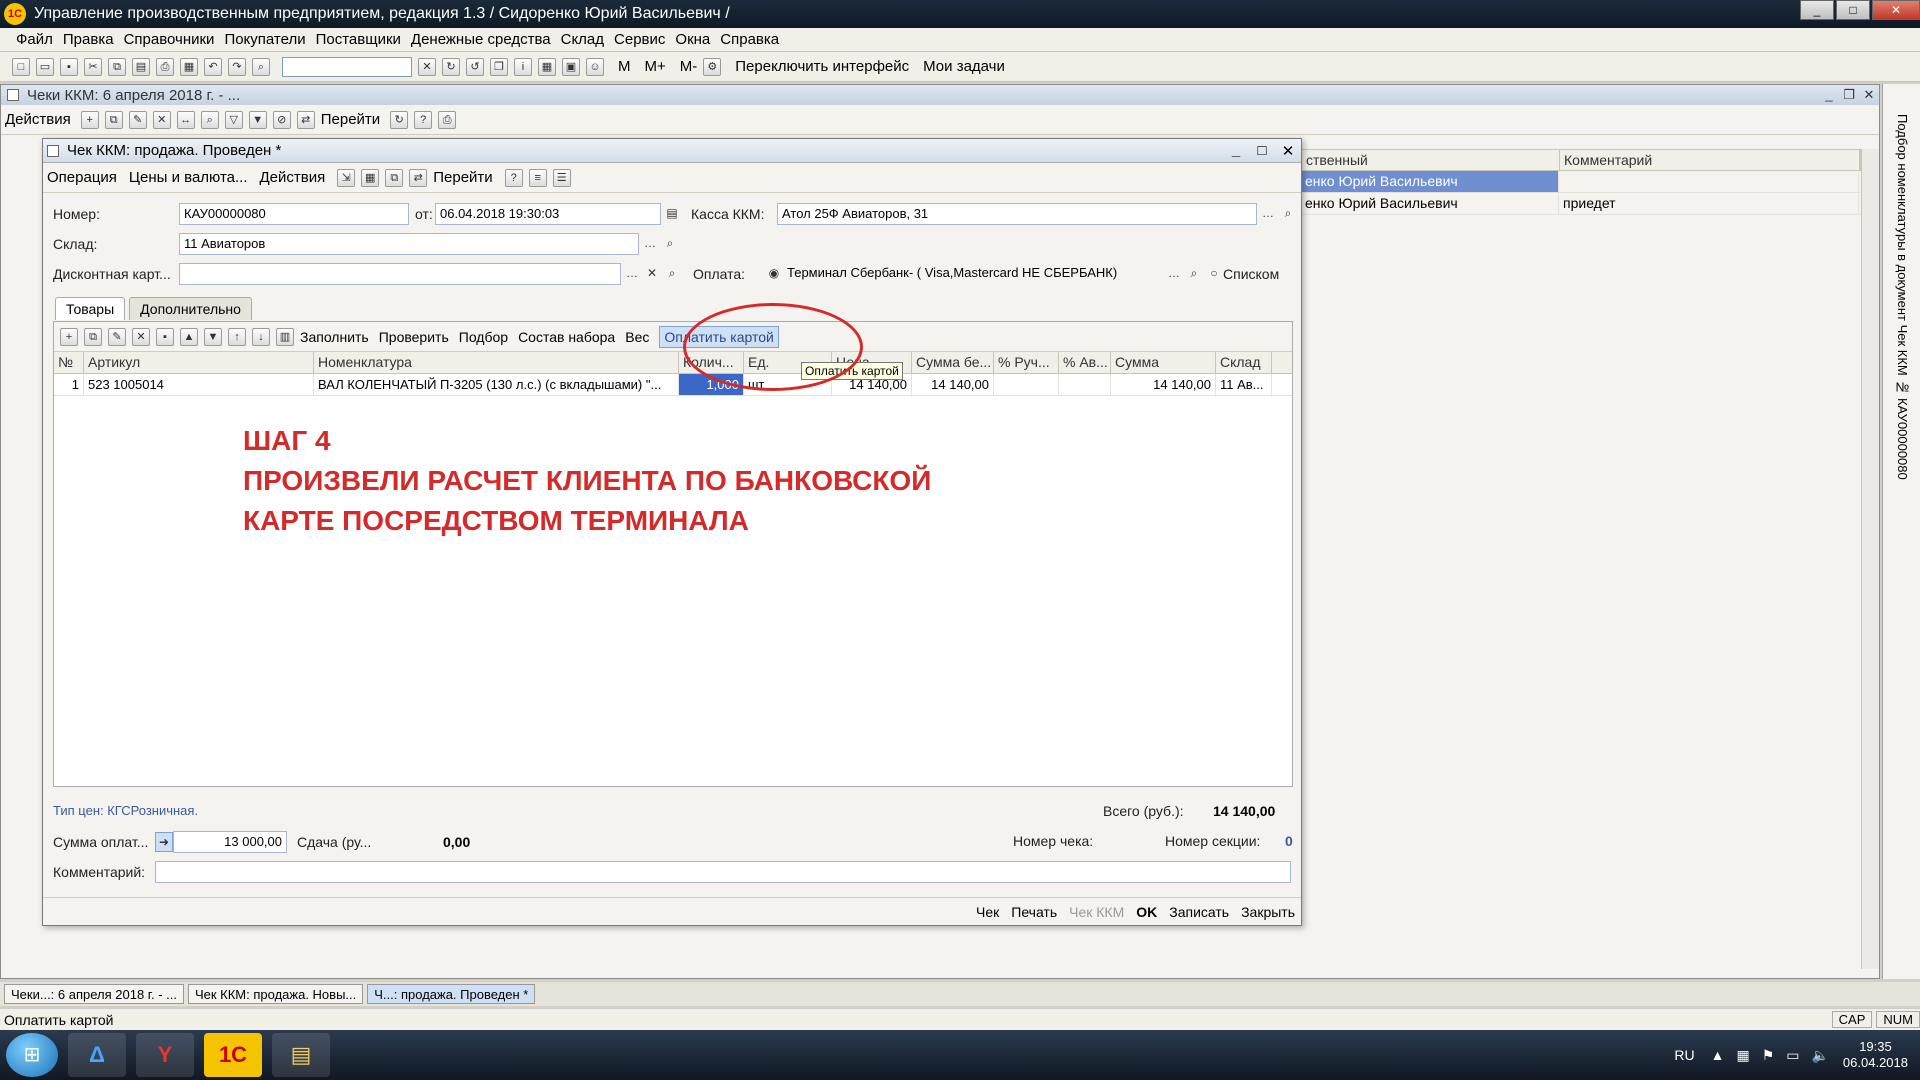 This screenshot has height=1080, width=1920. I want to click on discount-clear-icon: ✕, so click(652, 274).